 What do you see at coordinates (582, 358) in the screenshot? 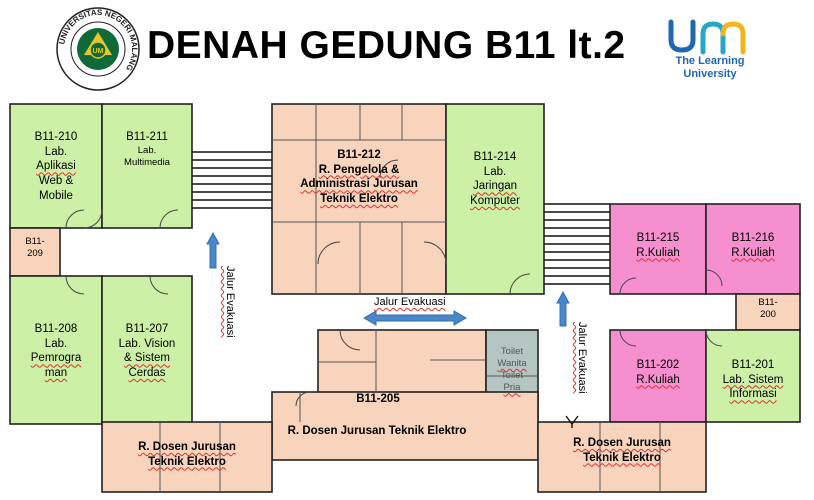
I see `evac-label-right: Jalur Evakuasi` at bounding box center [582, 358].